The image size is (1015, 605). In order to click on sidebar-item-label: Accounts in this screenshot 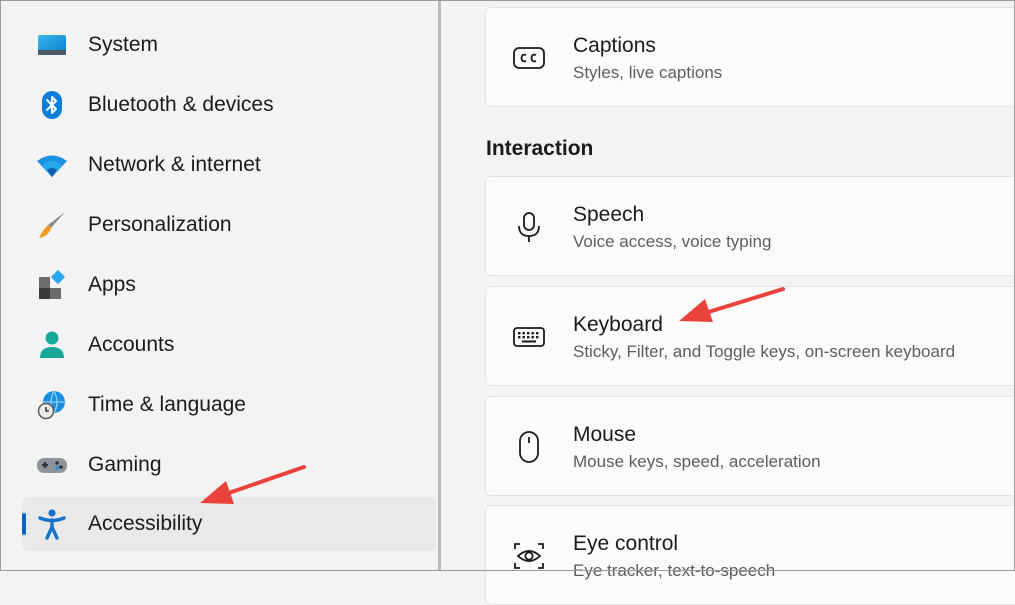, I will do `click(131, 344)`.